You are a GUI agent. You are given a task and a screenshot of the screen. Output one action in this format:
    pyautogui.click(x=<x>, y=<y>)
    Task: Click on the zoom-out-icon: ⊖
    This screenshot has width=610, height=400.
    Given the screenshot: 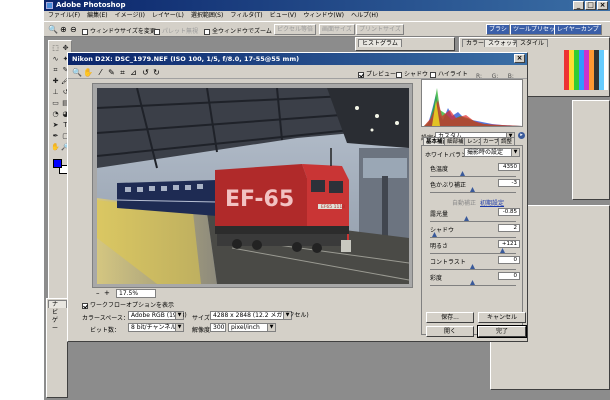 What is the action you would take?
    pyautogui.click(x=73, y=29)
    